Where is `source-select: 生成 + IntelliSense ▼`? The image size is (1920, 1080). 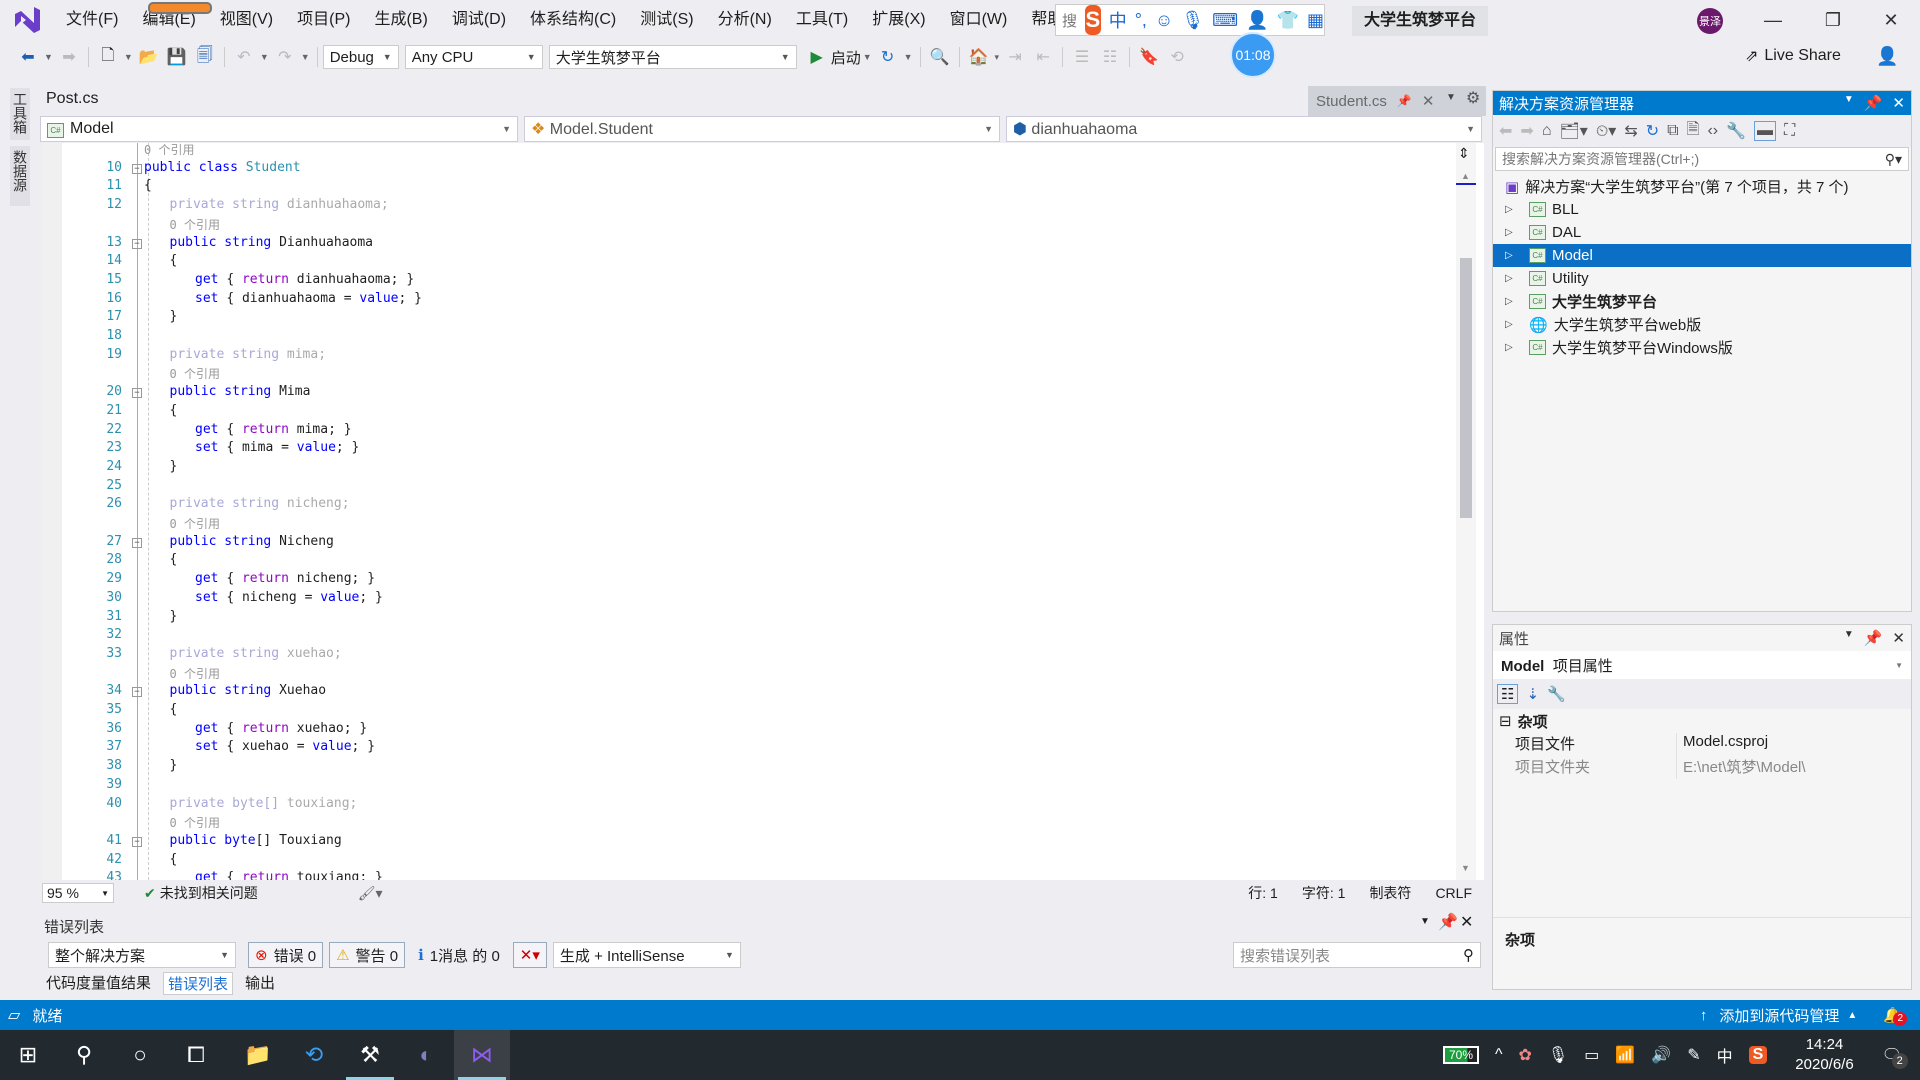
source-select: 生成 + IntelliSense ▼ is located at coordinates (646, 955).